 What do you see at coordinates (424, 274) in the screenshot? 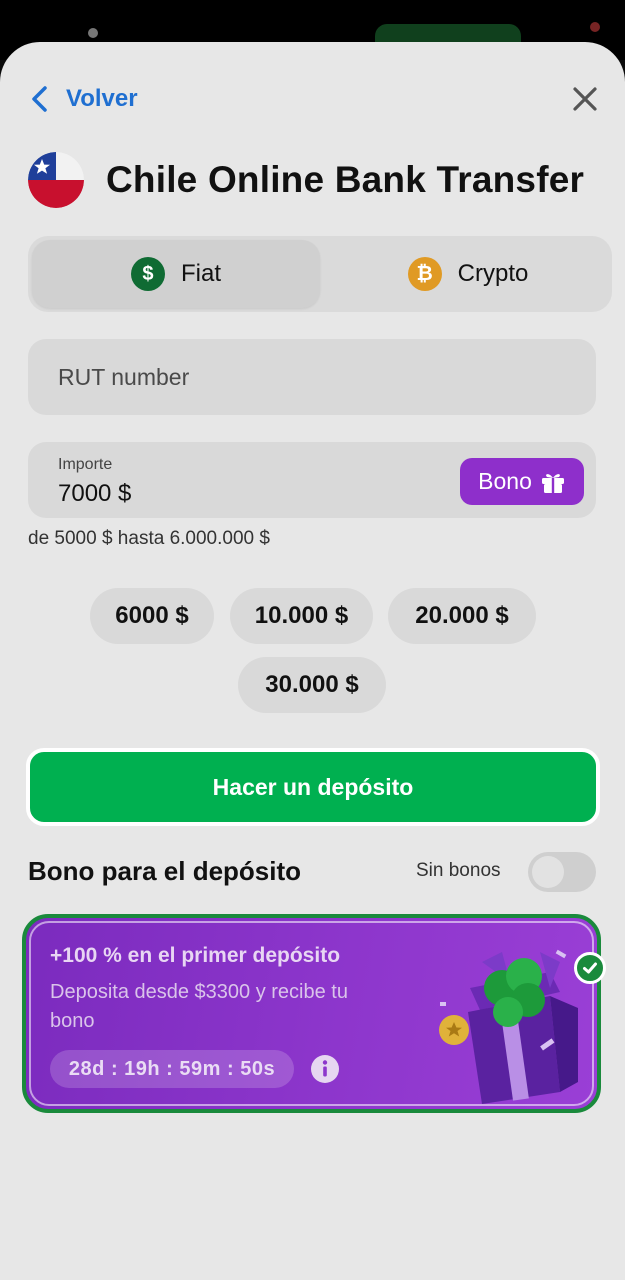
I see `bitcoin-icon: ₿` at bounding box center [424, 274].